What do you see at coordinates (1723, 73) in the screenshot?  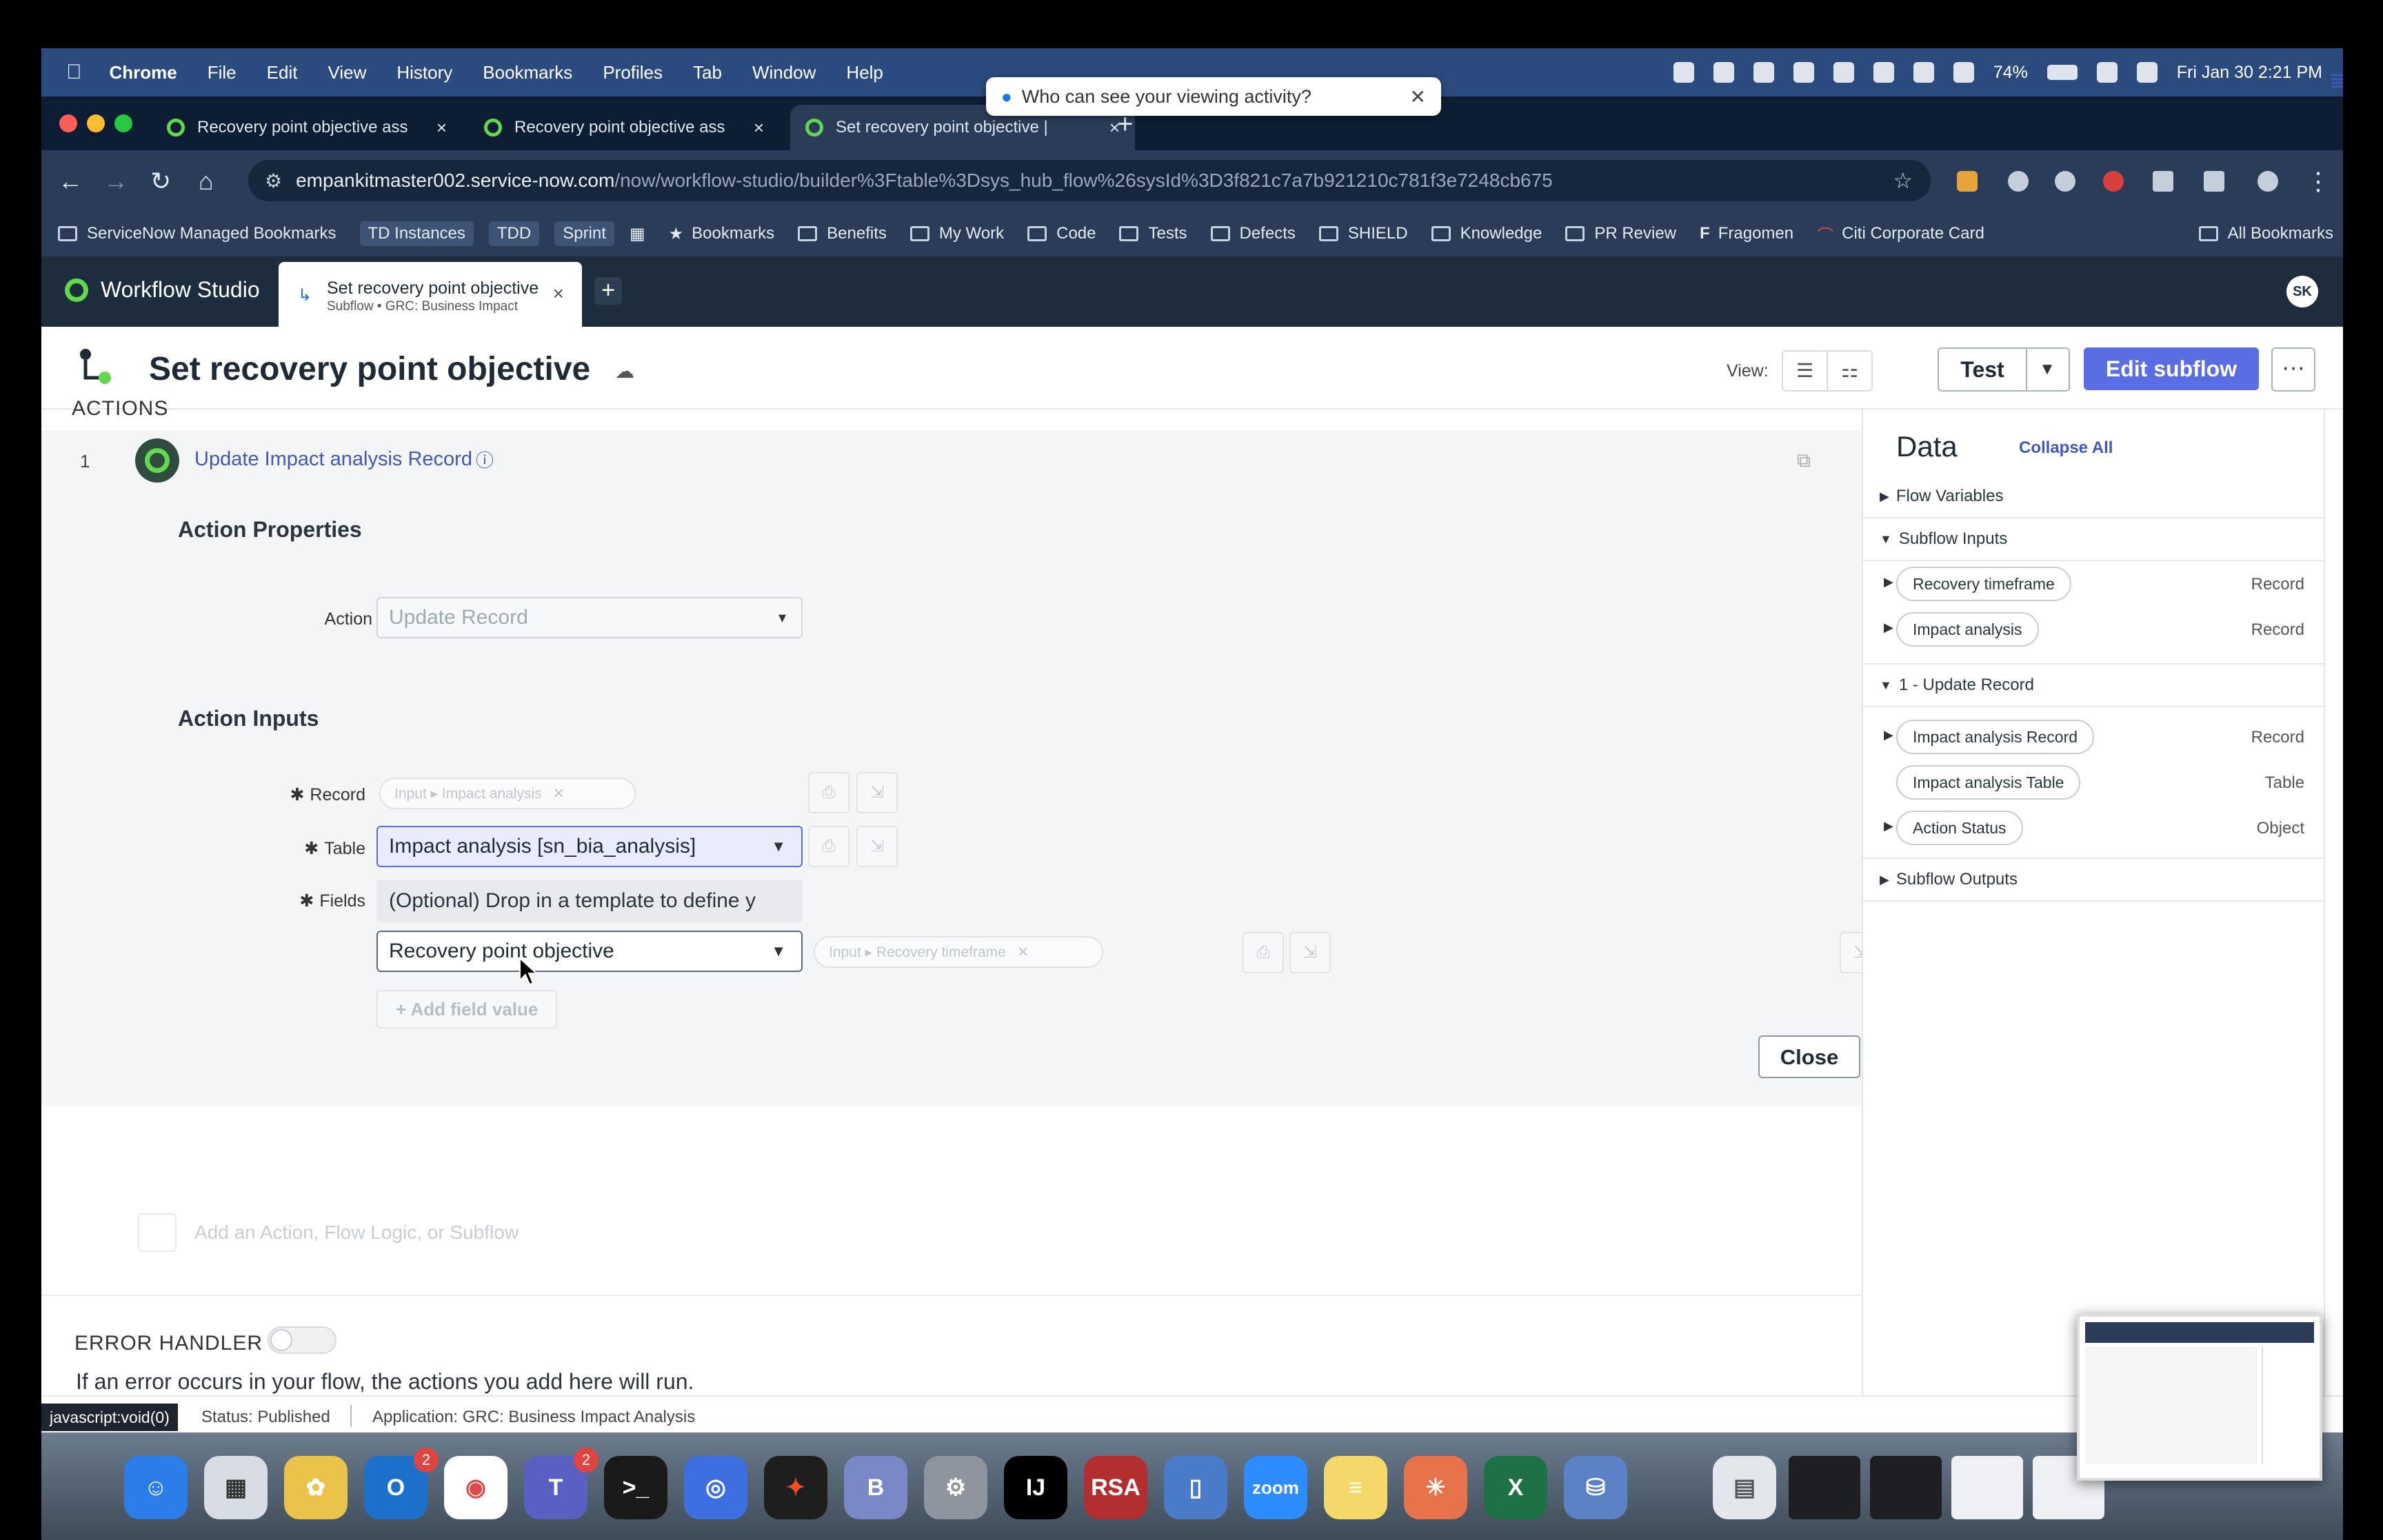 I see `cloud-icon` at bounding box center [1723, 73].